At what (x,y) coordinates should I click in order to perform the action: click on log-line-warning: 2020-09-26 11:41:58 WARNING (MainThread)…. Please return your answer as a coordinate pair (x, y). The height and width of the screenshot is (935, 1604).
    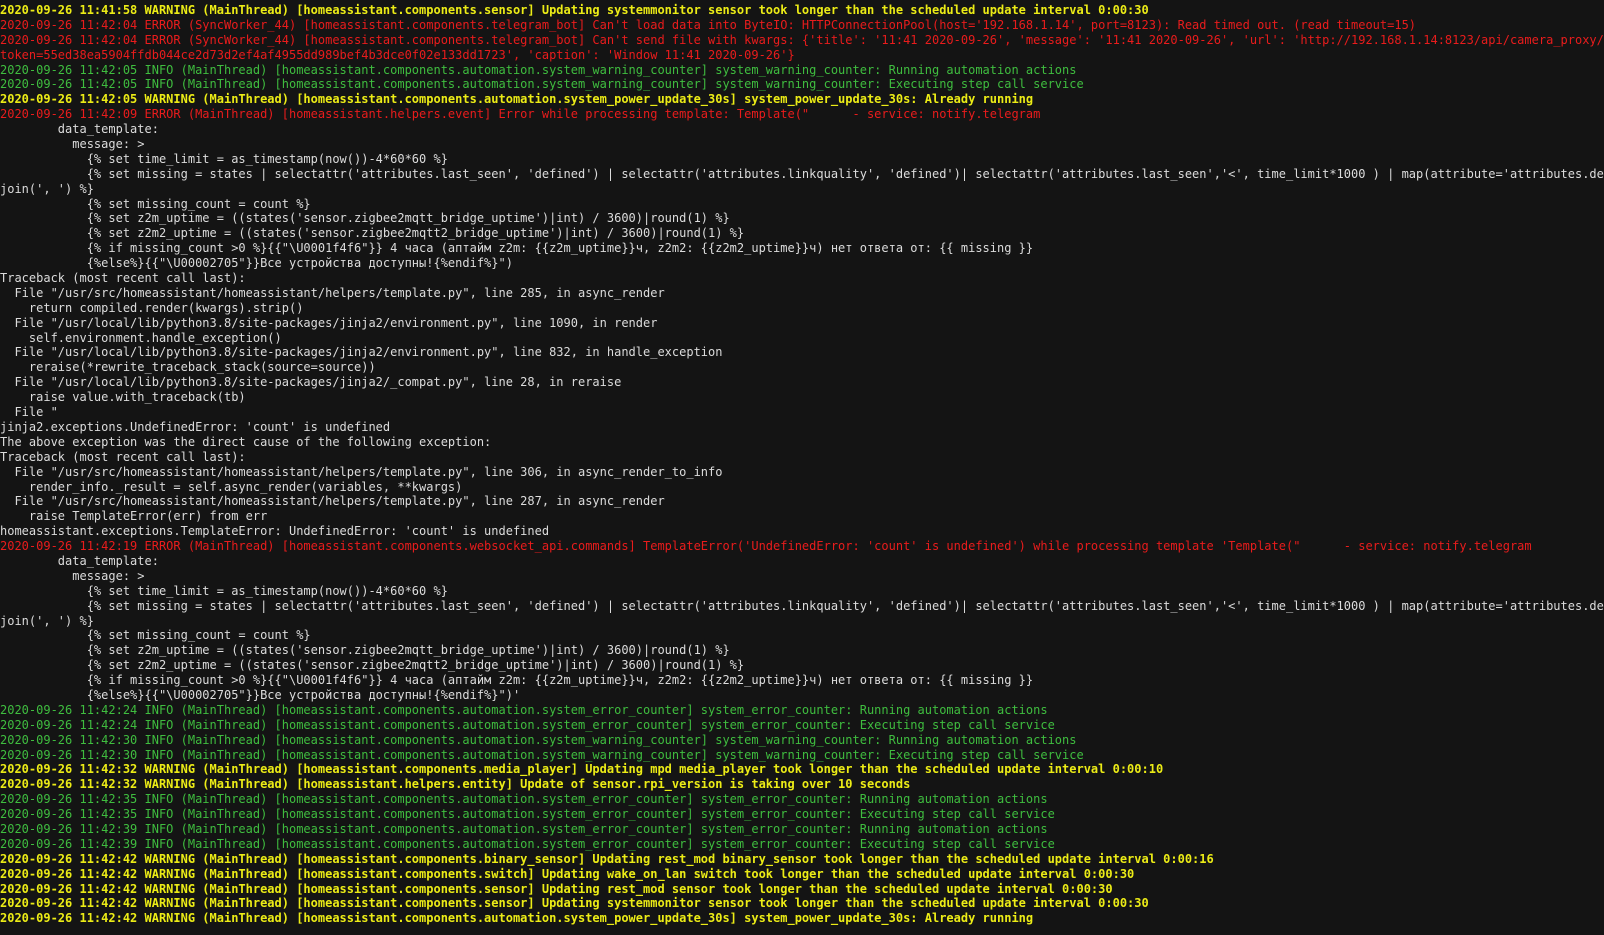
    Looking at the image, I should click on (574, 10).